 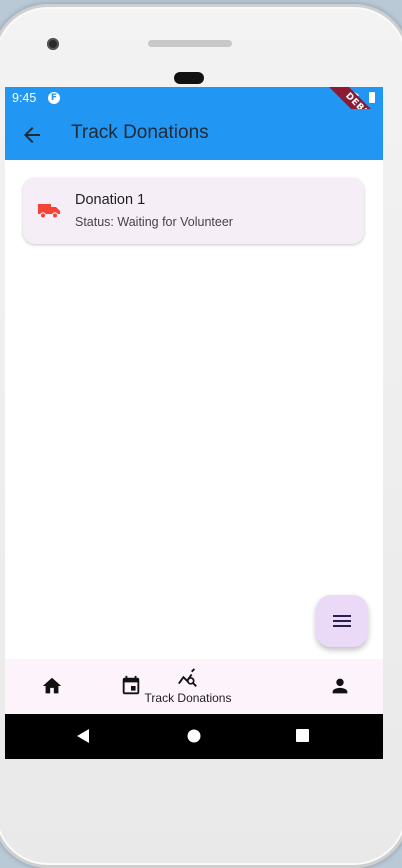 What do you see at coordinates (190, 43) in the screenshot?
I see `speaker-grille` at bounding box center [190, 43].